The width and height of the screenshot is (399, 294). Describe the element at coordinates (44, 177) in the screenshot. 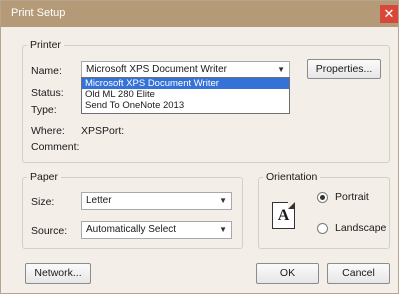

I see `paper-group-label: Paper` at that location.